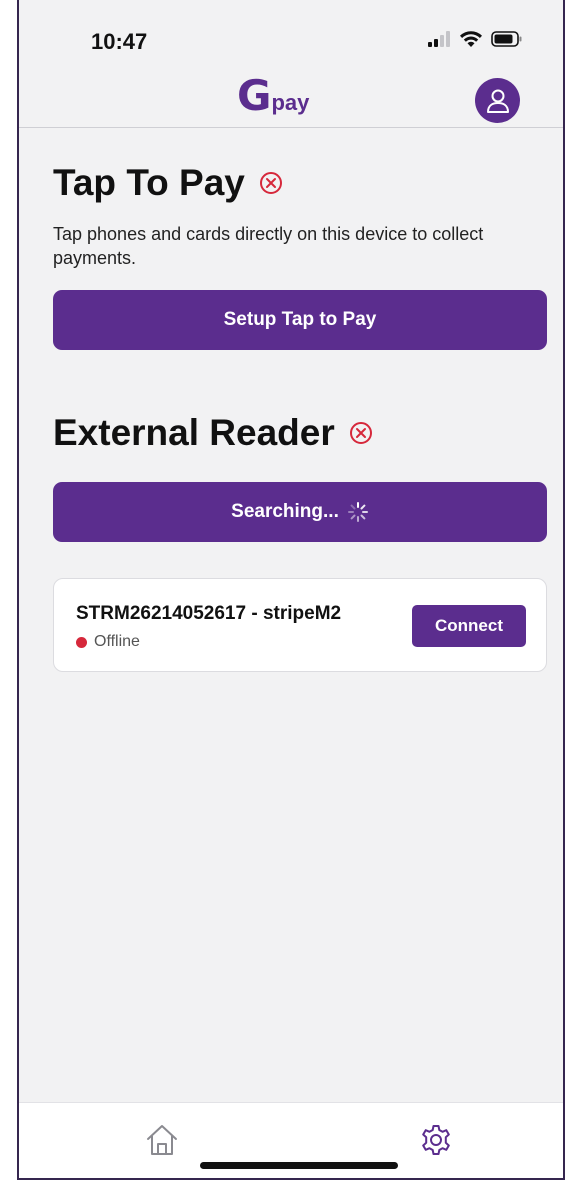  I want to click on profile-button, so click(497, 100).